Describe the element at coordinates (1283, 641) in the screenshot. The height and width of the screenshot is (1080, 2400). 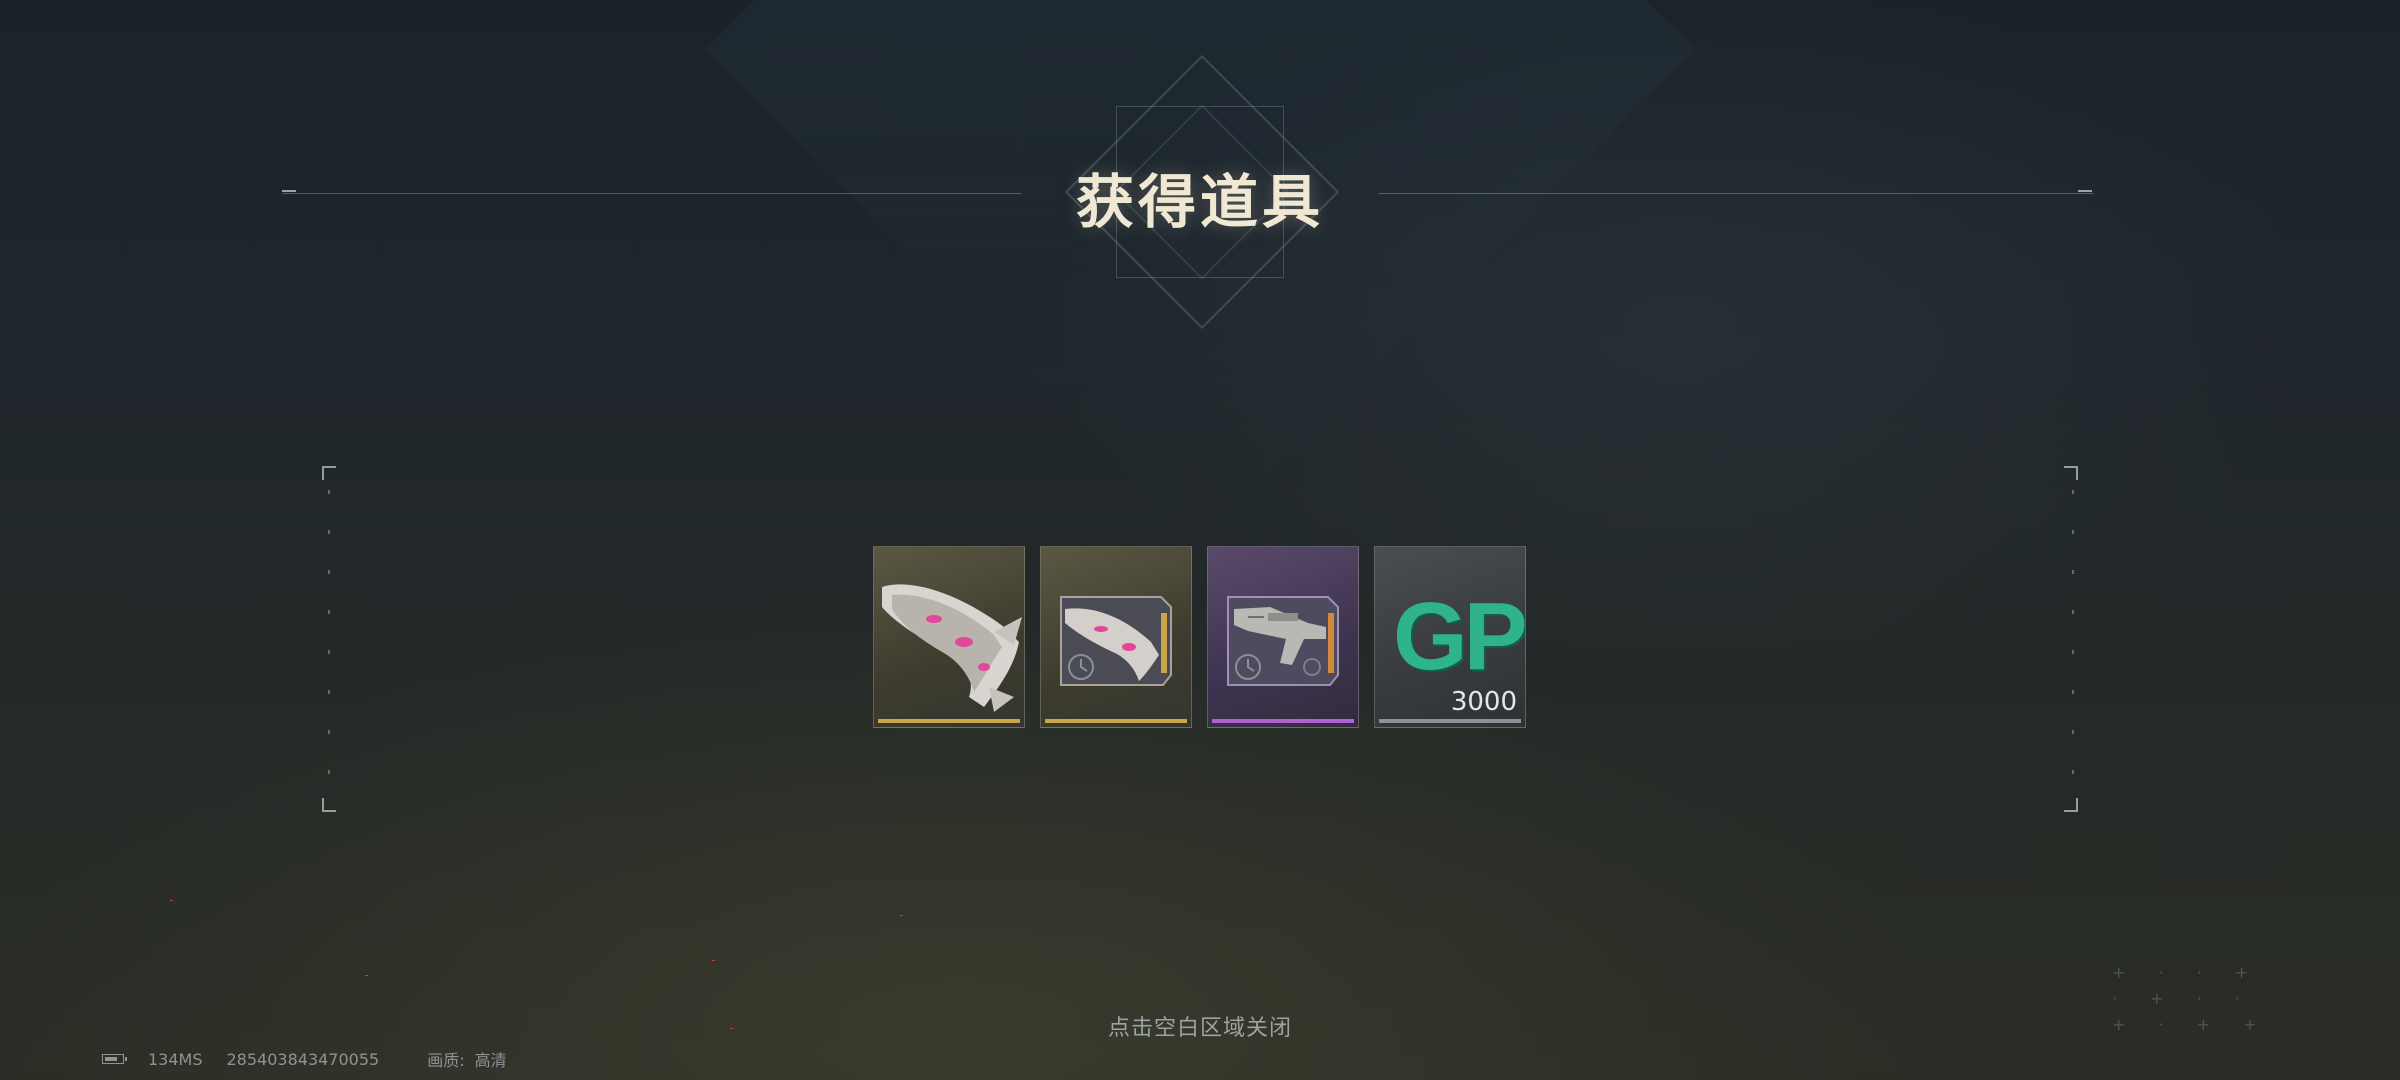
I see `rifle-card-icon` at that location.